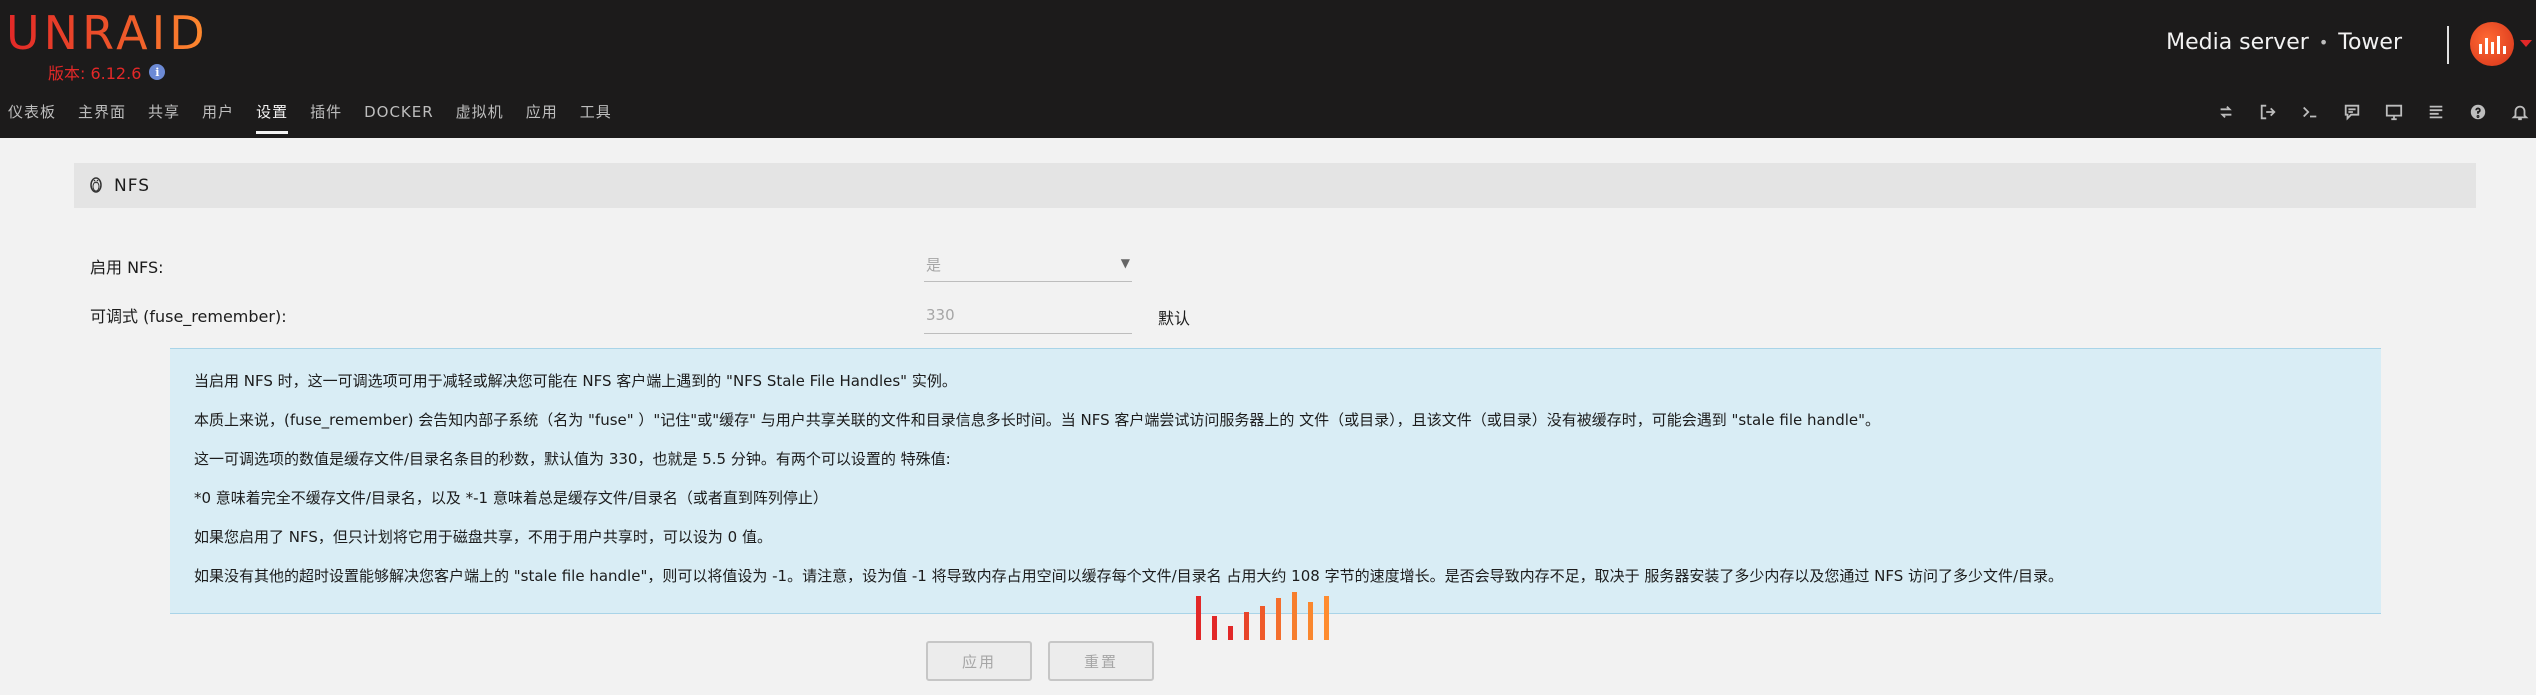 The width and height of the screenshot is (2536, 695). What do you see at coordinates (406, 115) in the screenshot?
I see `nav-item-docker: DOCKER` at bounding box center [406, 115].